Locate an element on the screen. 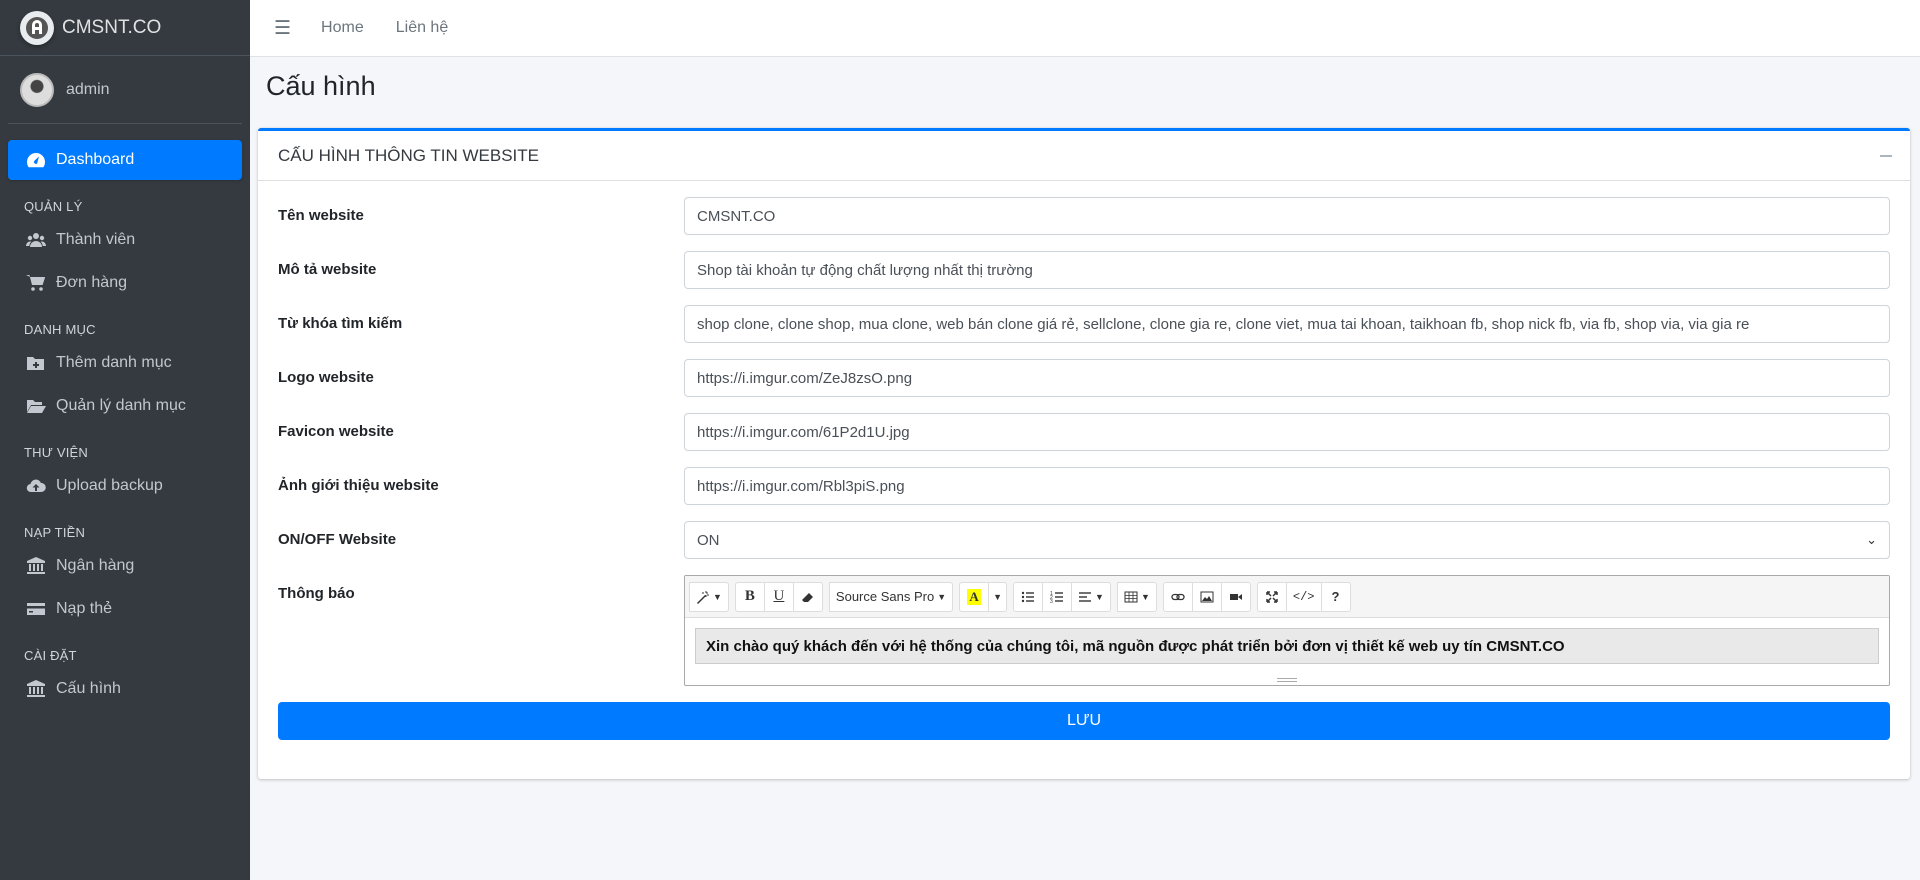 The width and height of the screenshot is (1920, 880). top-navbar: ☰ Home Liên hệ is located at coordinates (1085, 28).